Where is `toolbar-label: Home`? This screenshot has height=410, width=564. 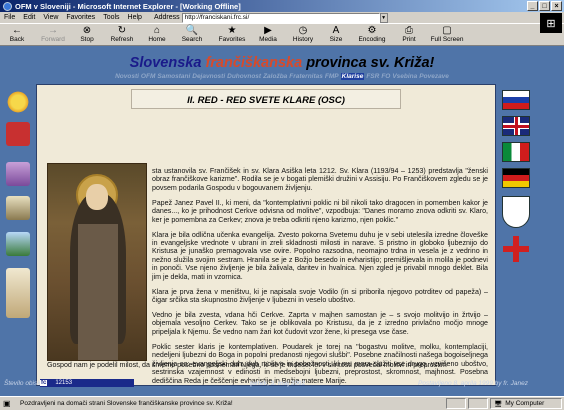
toolbar-label: Home is located at coordinates (157, 39).